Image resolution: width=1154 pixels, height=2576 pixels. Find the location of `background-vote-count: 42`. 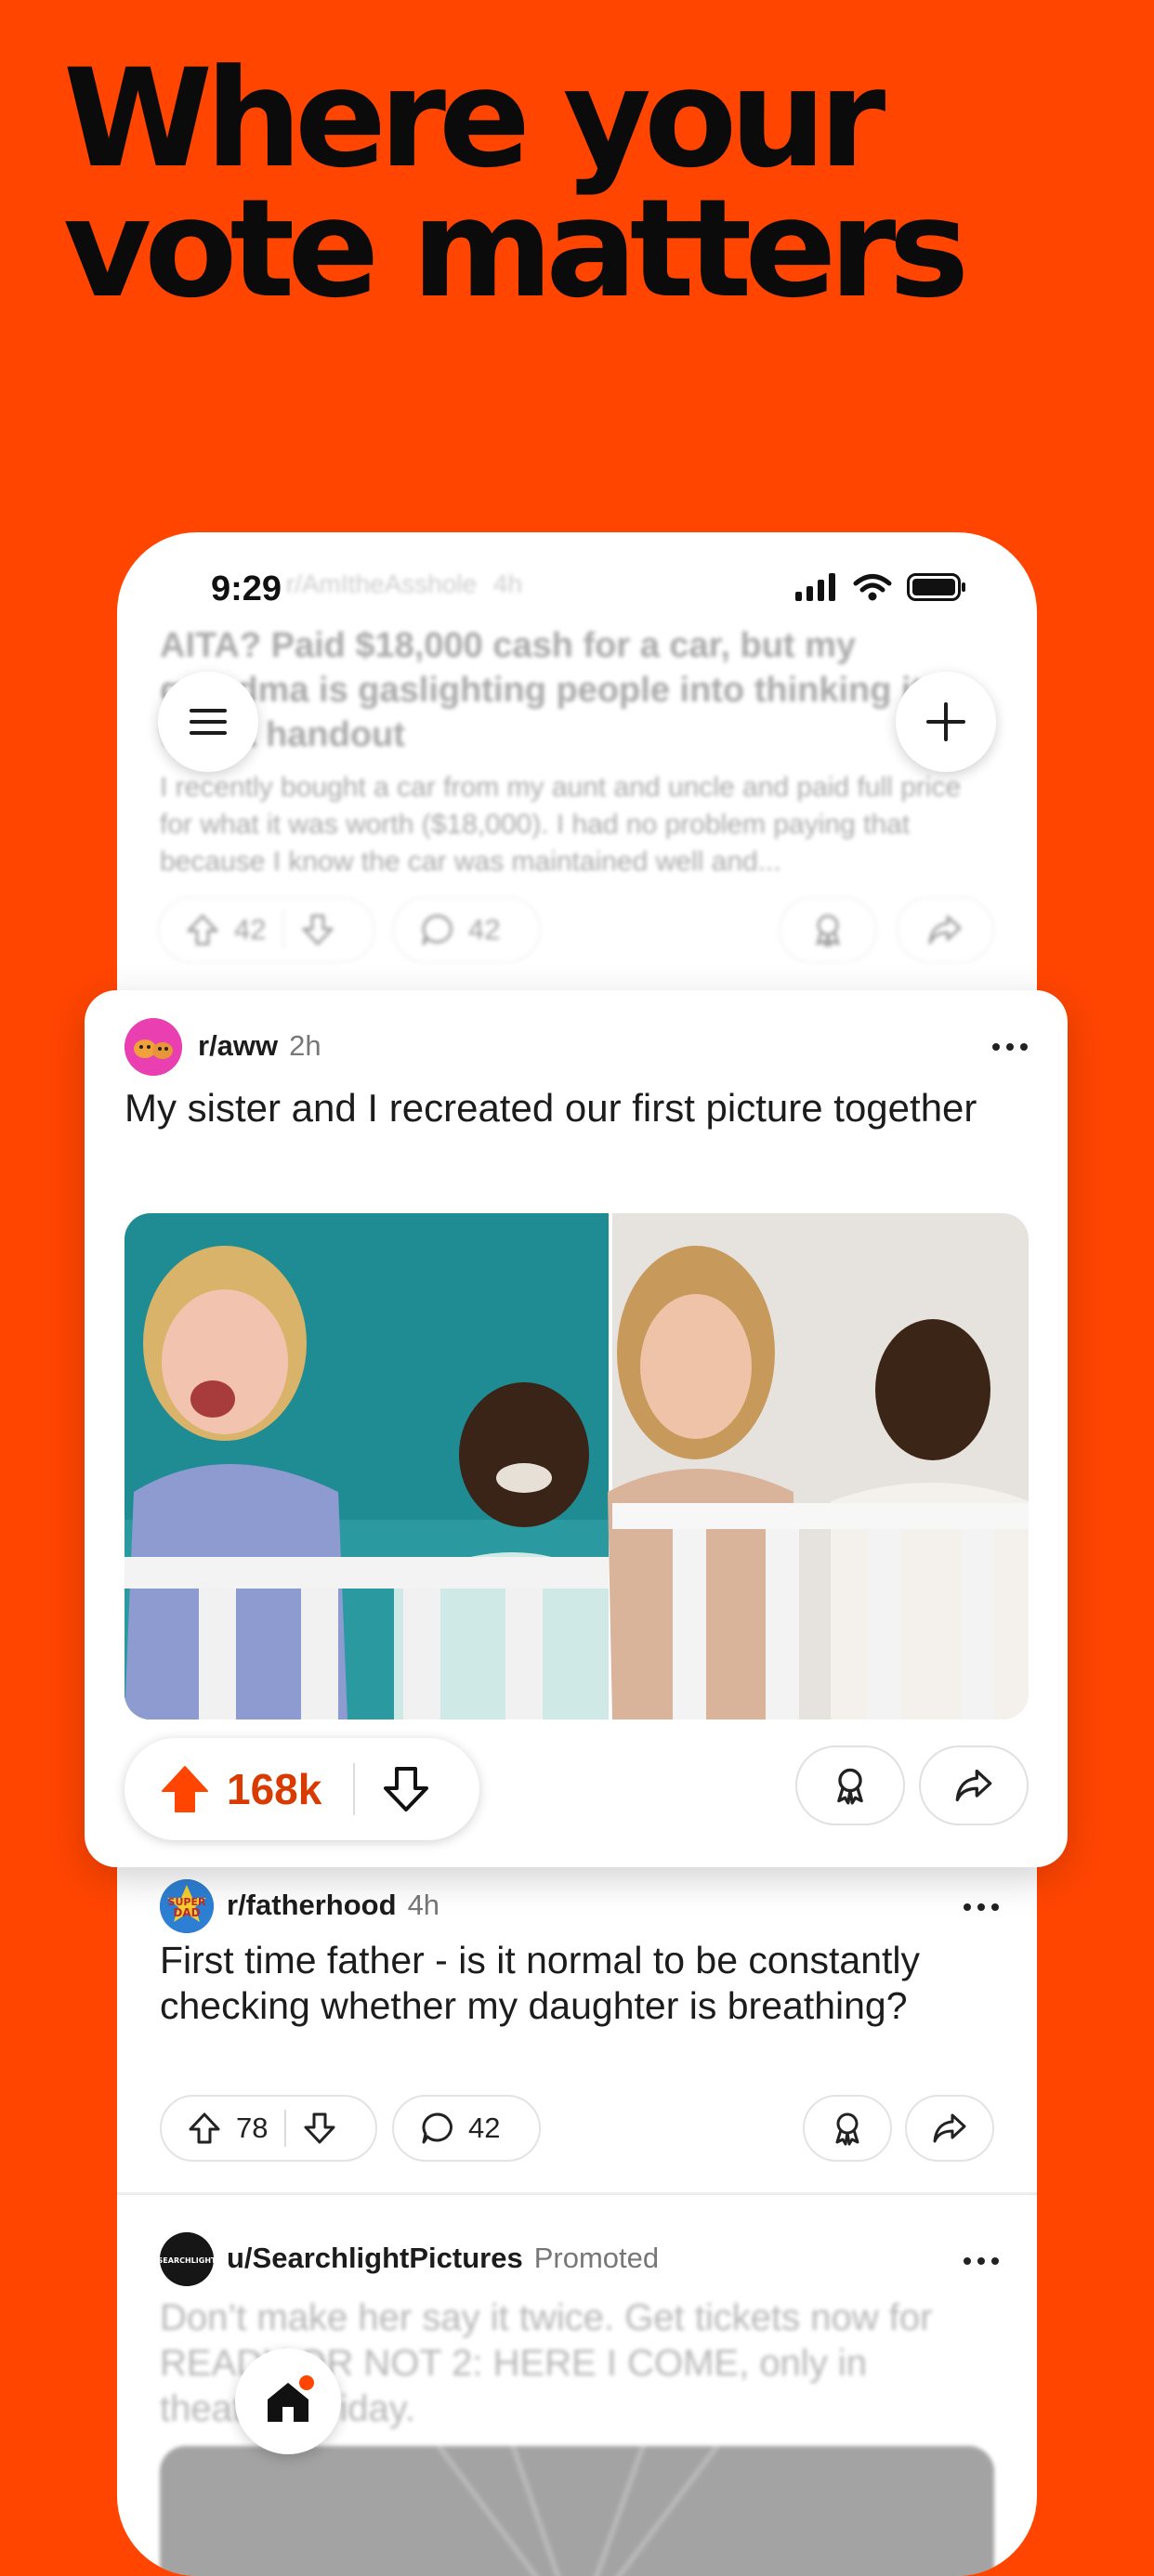

background-vote-count: 42 is located at coordinates (251, 930).